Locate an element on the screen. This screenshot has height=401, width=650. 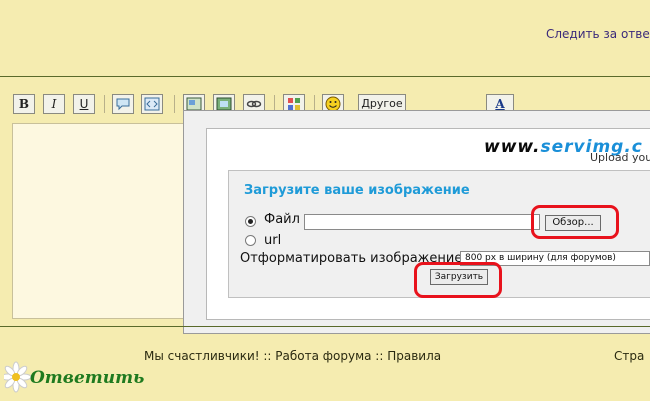
form-title: Загрузите ваше изображение is located at coordinates (357, 190).